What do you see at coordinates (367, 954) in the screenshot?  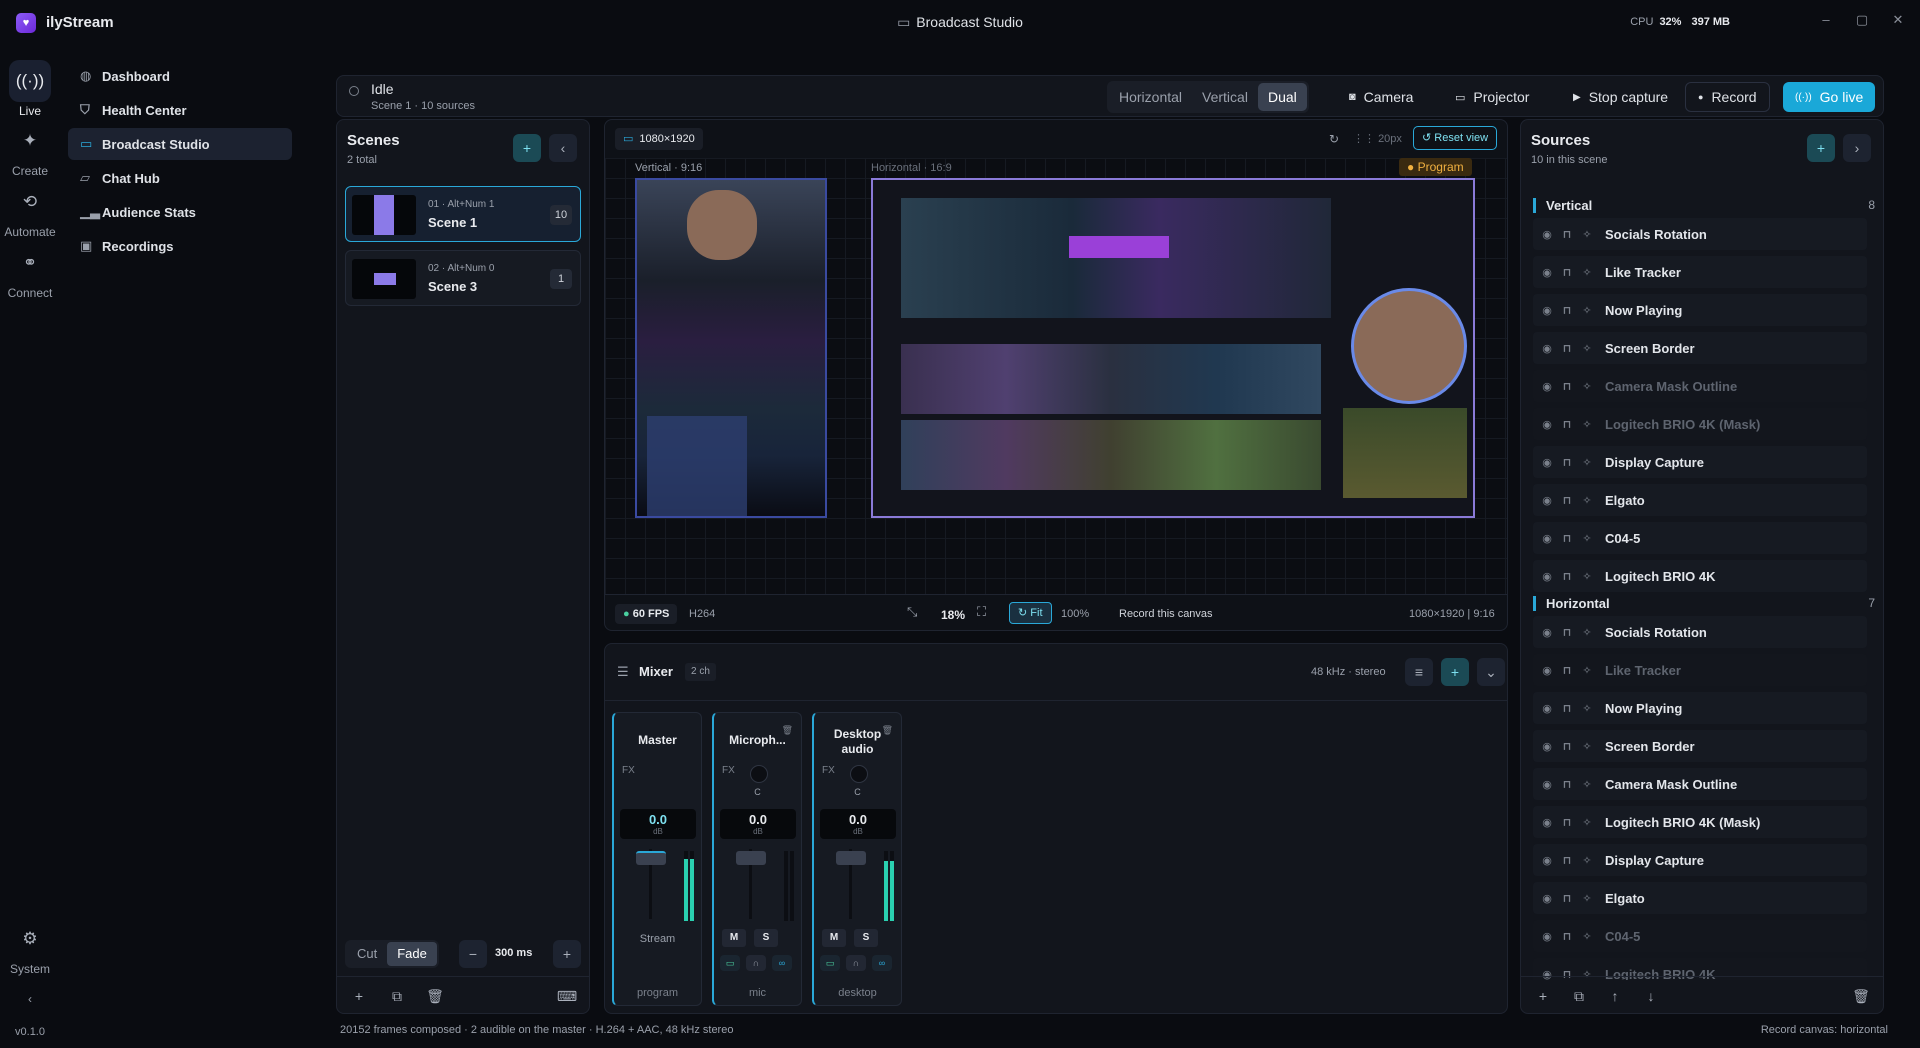 I see `transition-cut: Cut` at bounding box center [367, 954].